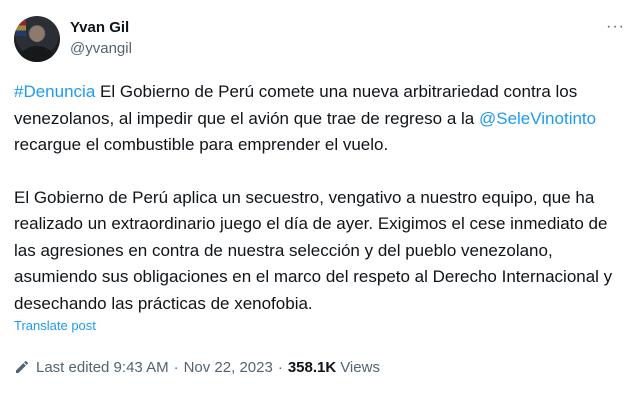  What do you see at coordinates (54, 91) in the screenshot?
I see `hashtag-link: #Denuncia` at bounding box center [54, 91].